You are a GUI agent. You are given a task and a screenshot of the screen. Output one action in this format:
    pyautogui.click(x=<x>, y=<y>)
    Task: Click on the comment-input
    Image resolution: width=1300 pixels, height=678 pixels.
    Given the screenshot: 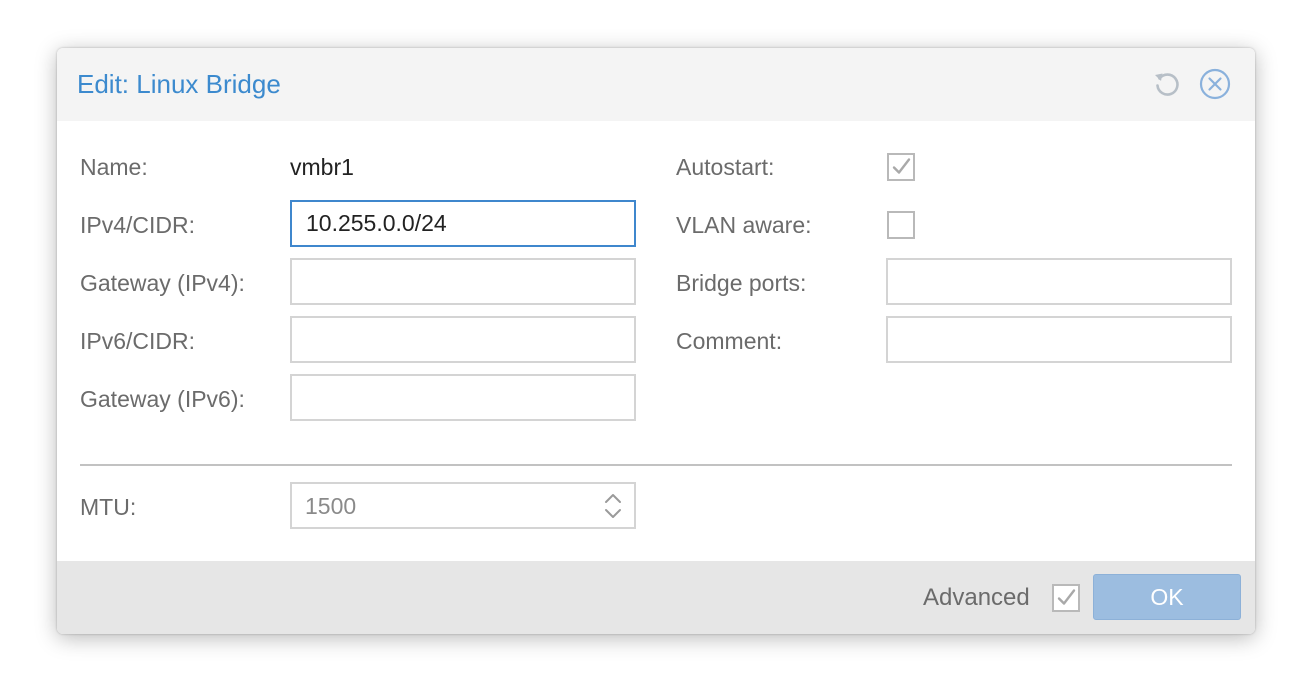 What is the action you would take?
    pyautogui.click(x=1059, y=339)
    